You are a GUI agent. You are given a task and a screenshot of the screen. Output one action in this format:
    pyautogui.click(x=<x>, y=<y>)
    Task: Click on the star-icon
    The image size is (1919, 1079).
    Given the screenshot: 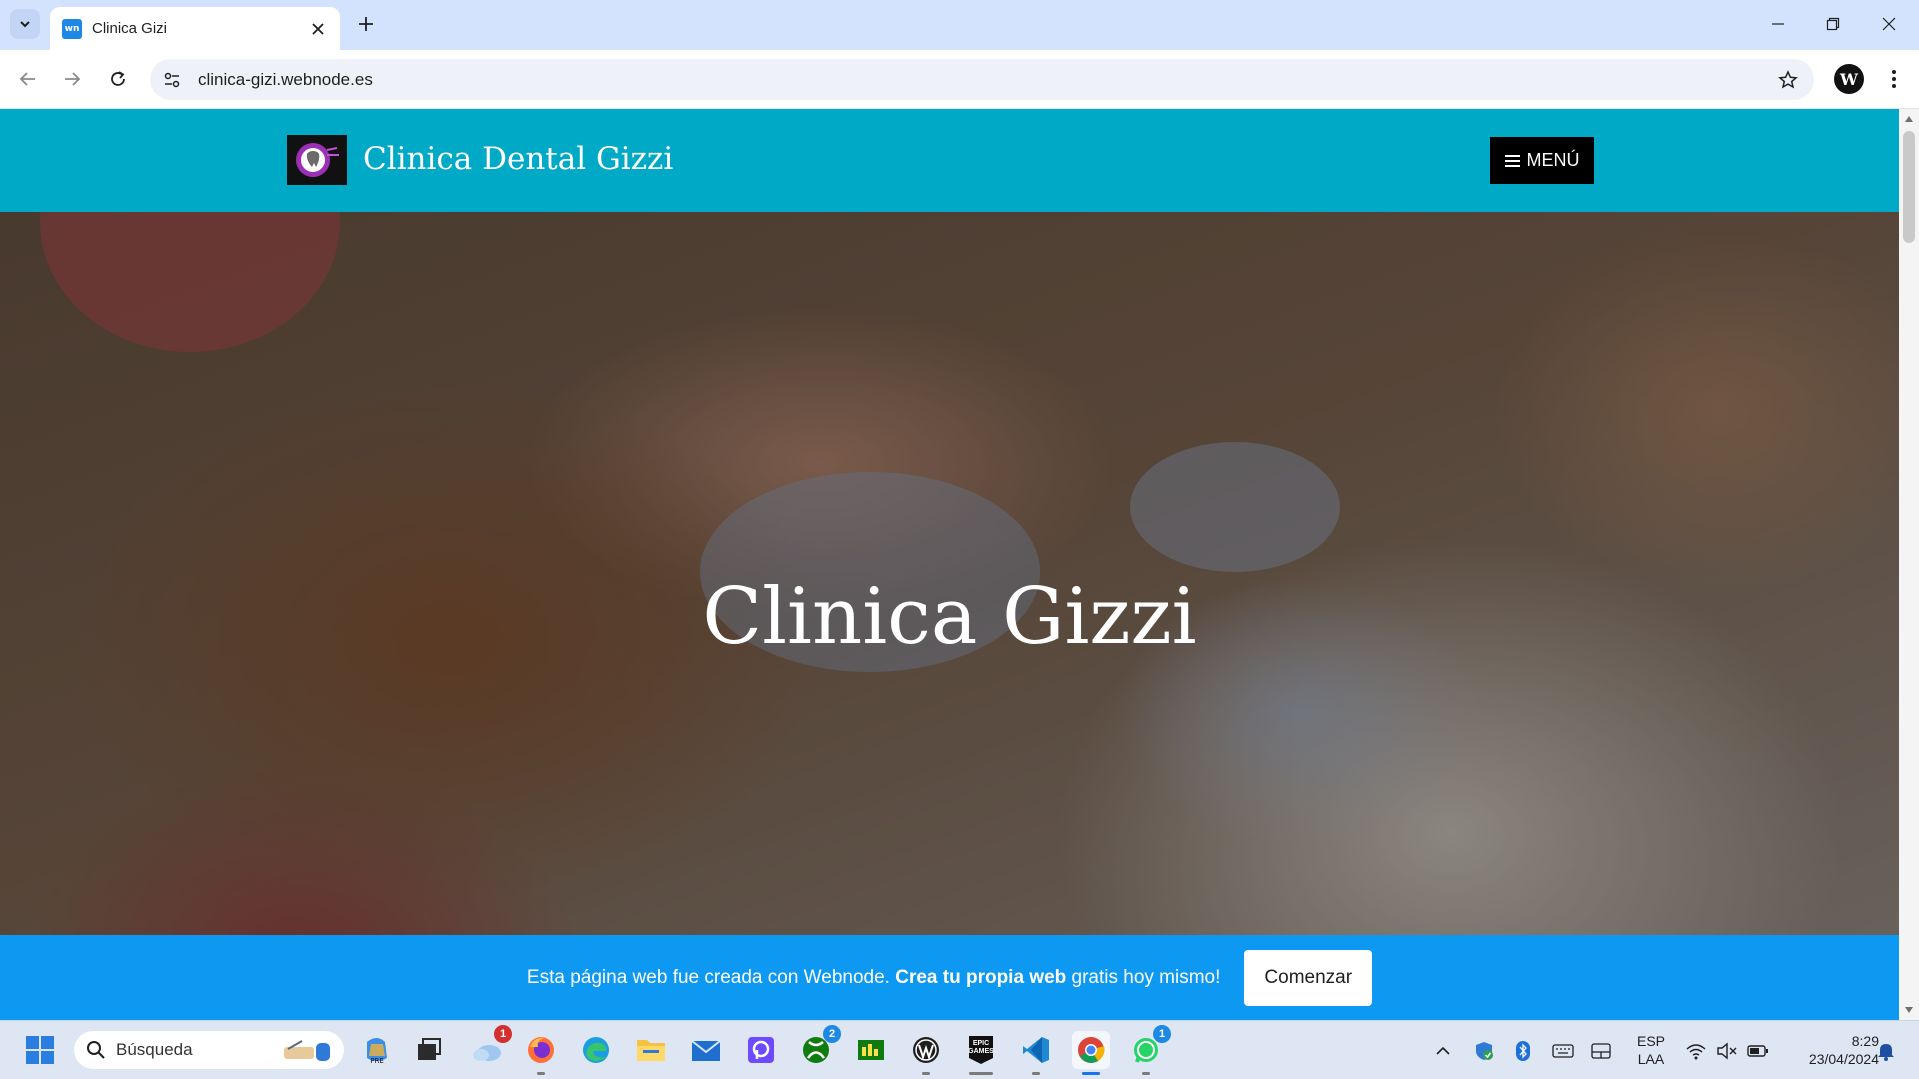 What is the action you would take?
    pyautogui.click(x=1788, y=79)
    